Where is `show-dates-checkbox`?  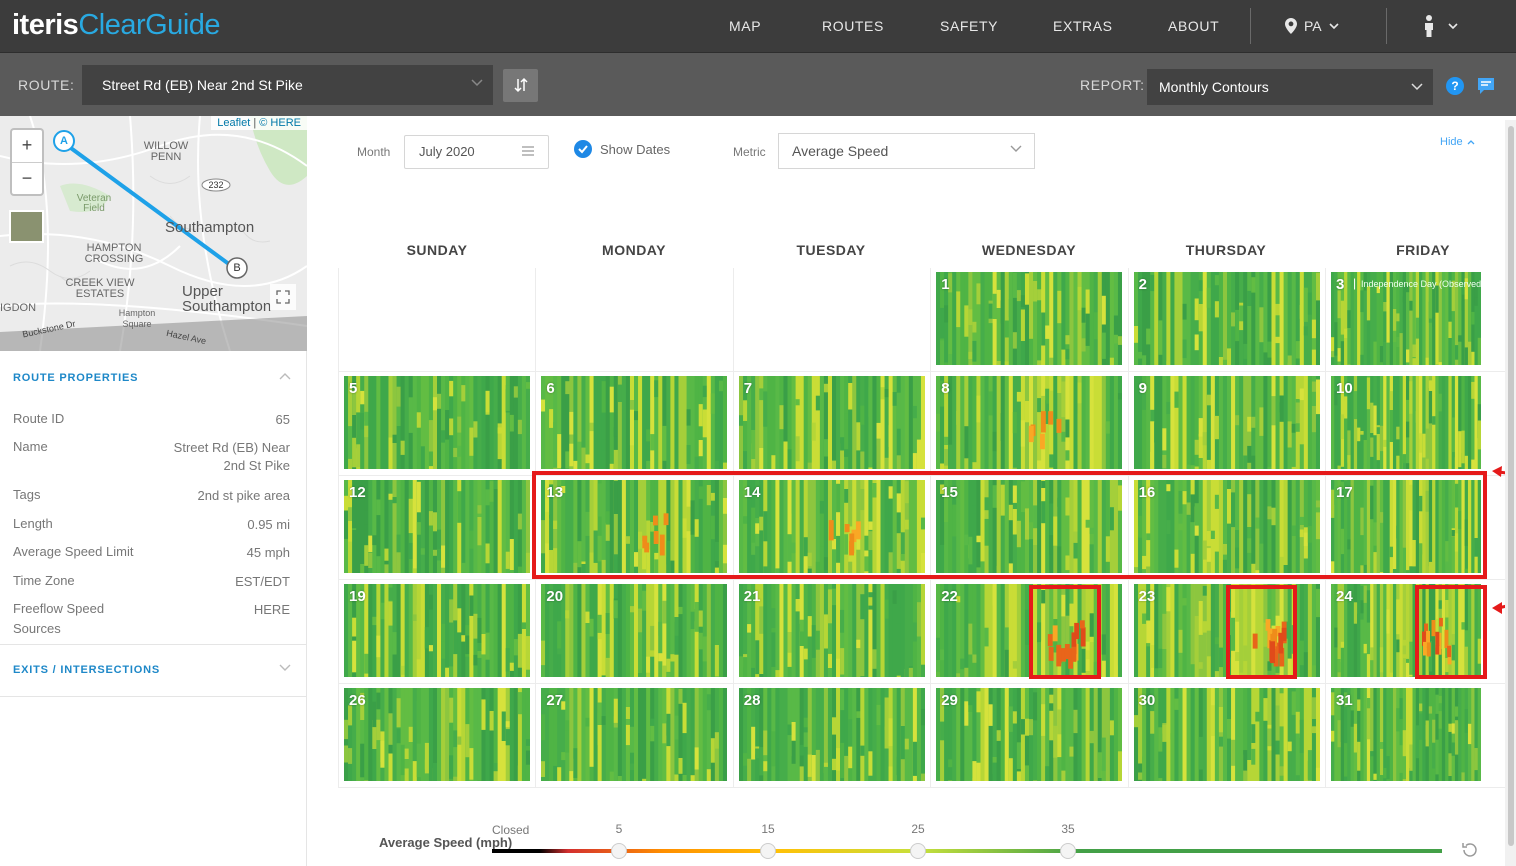 show-dates-checkbox is located at coordinates (583, 149).